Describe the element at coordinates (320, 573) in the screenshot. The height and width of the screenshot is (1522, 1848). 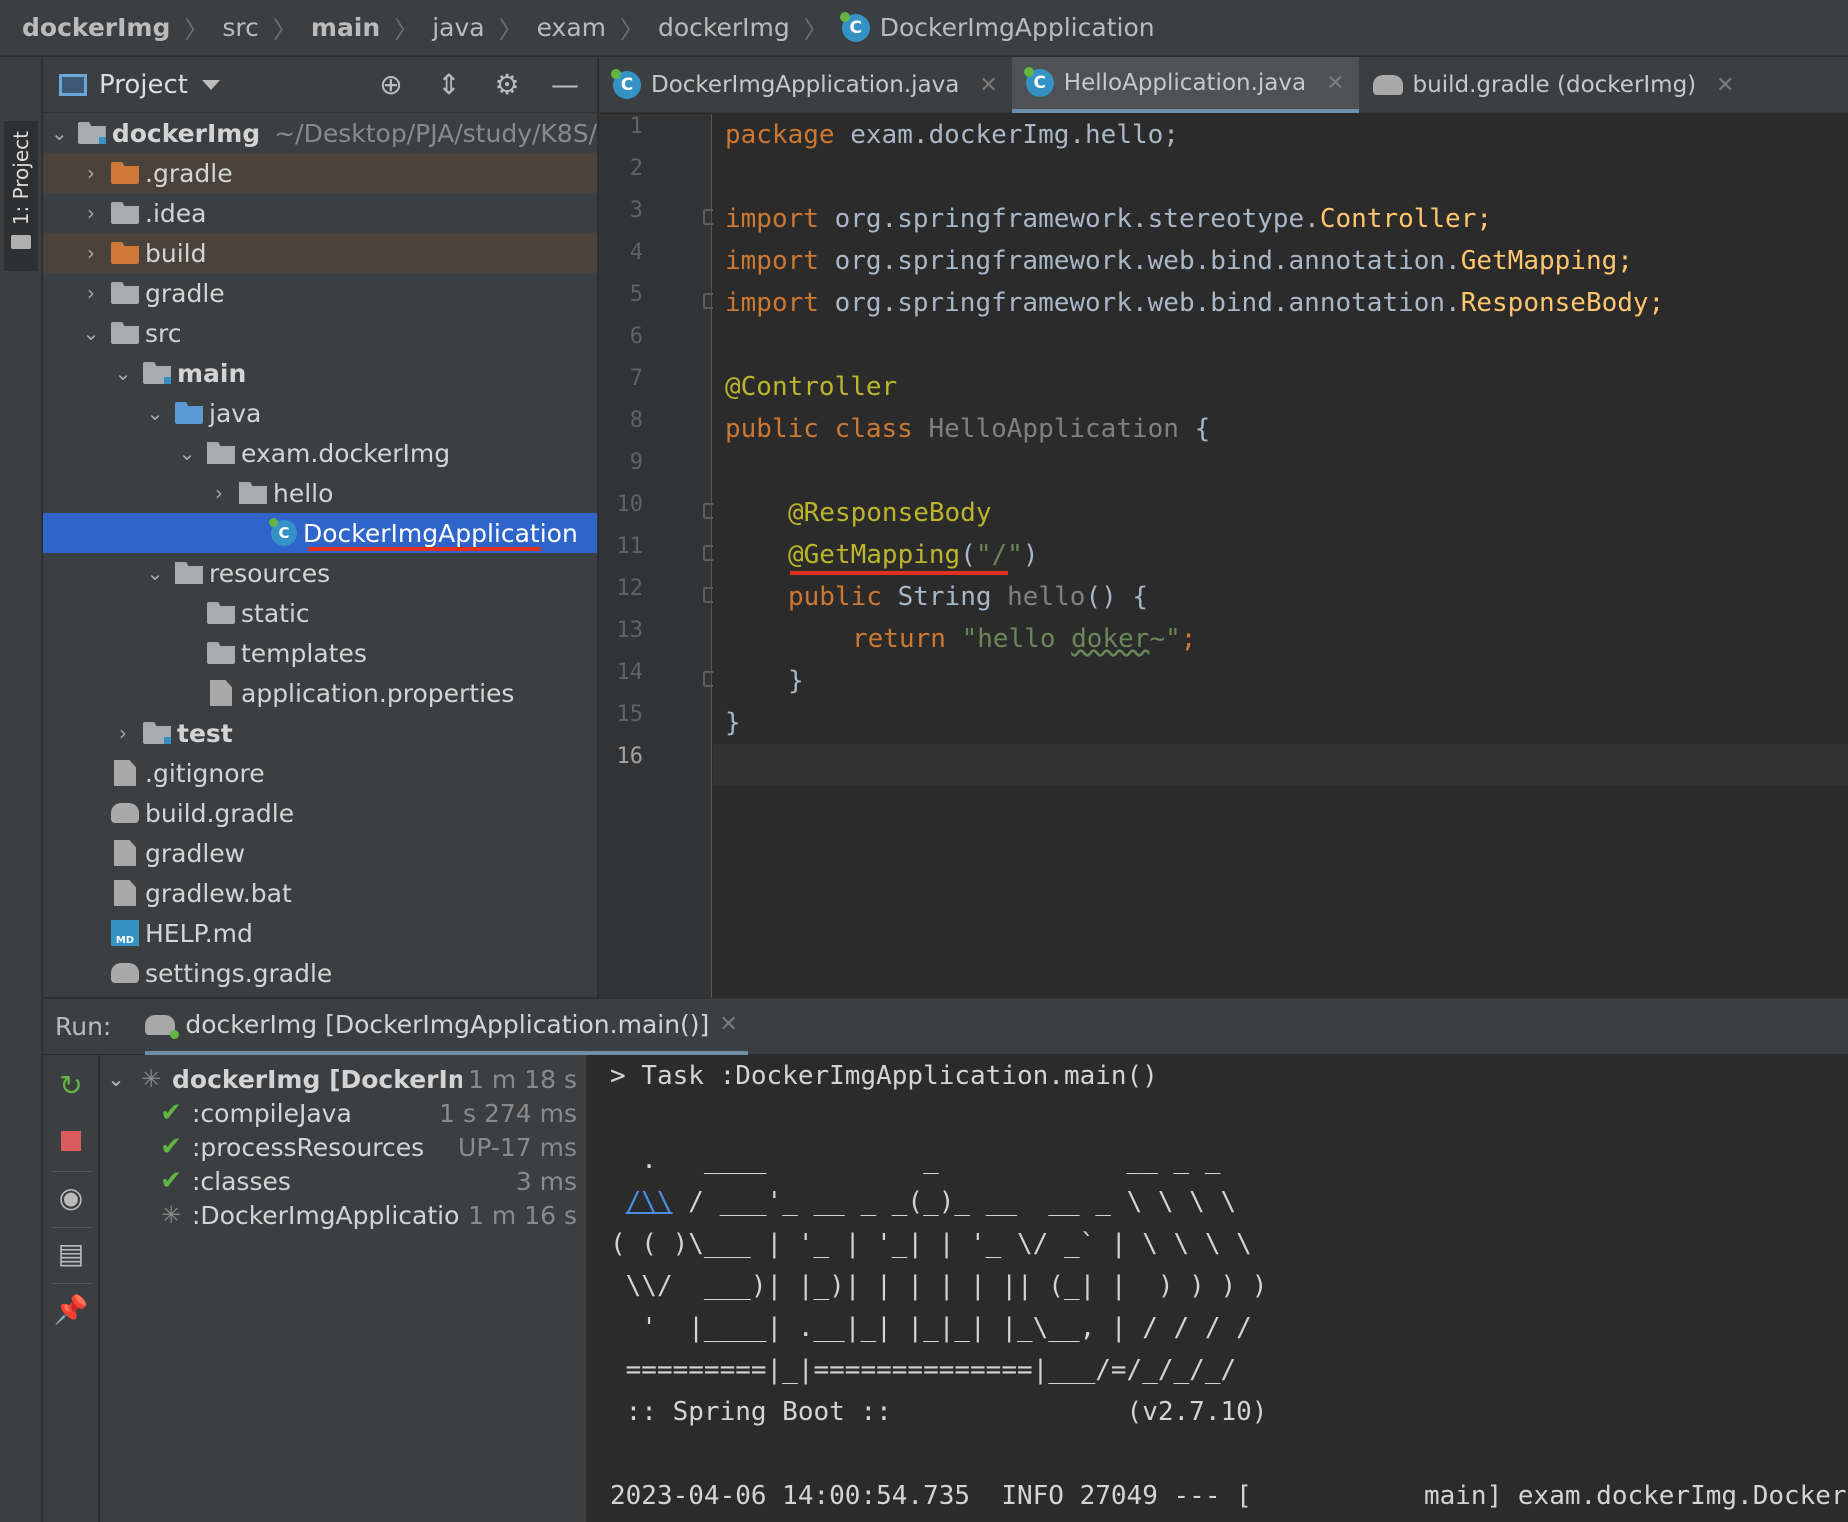
I see `tree-item-resources: ⌄ resources` at that location.